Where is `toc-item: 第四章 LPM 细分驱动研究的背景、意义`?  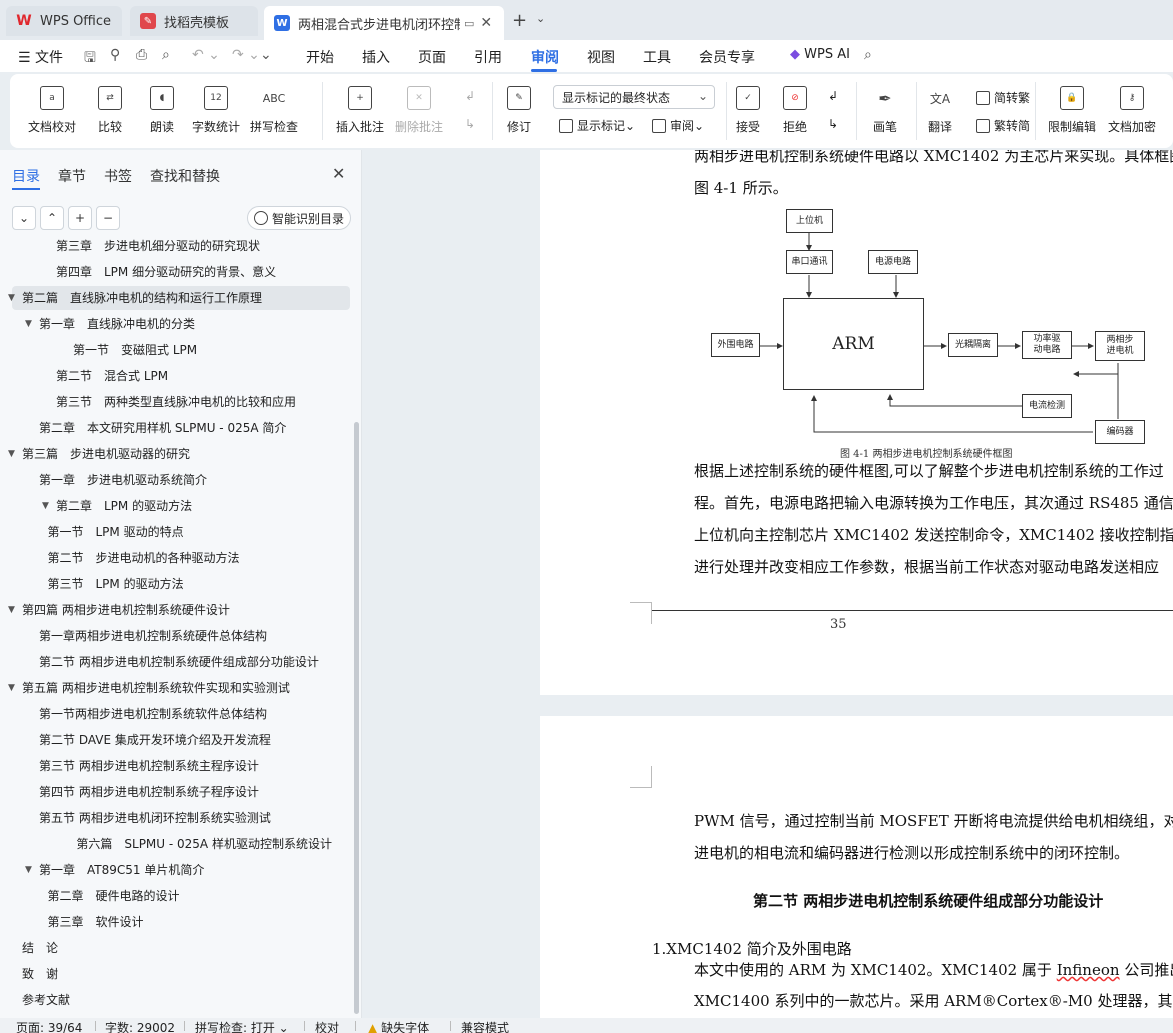
toc-item: 第四章 LPM 细分驱动研究的背景、意义 is located at coordinates (201, 272).